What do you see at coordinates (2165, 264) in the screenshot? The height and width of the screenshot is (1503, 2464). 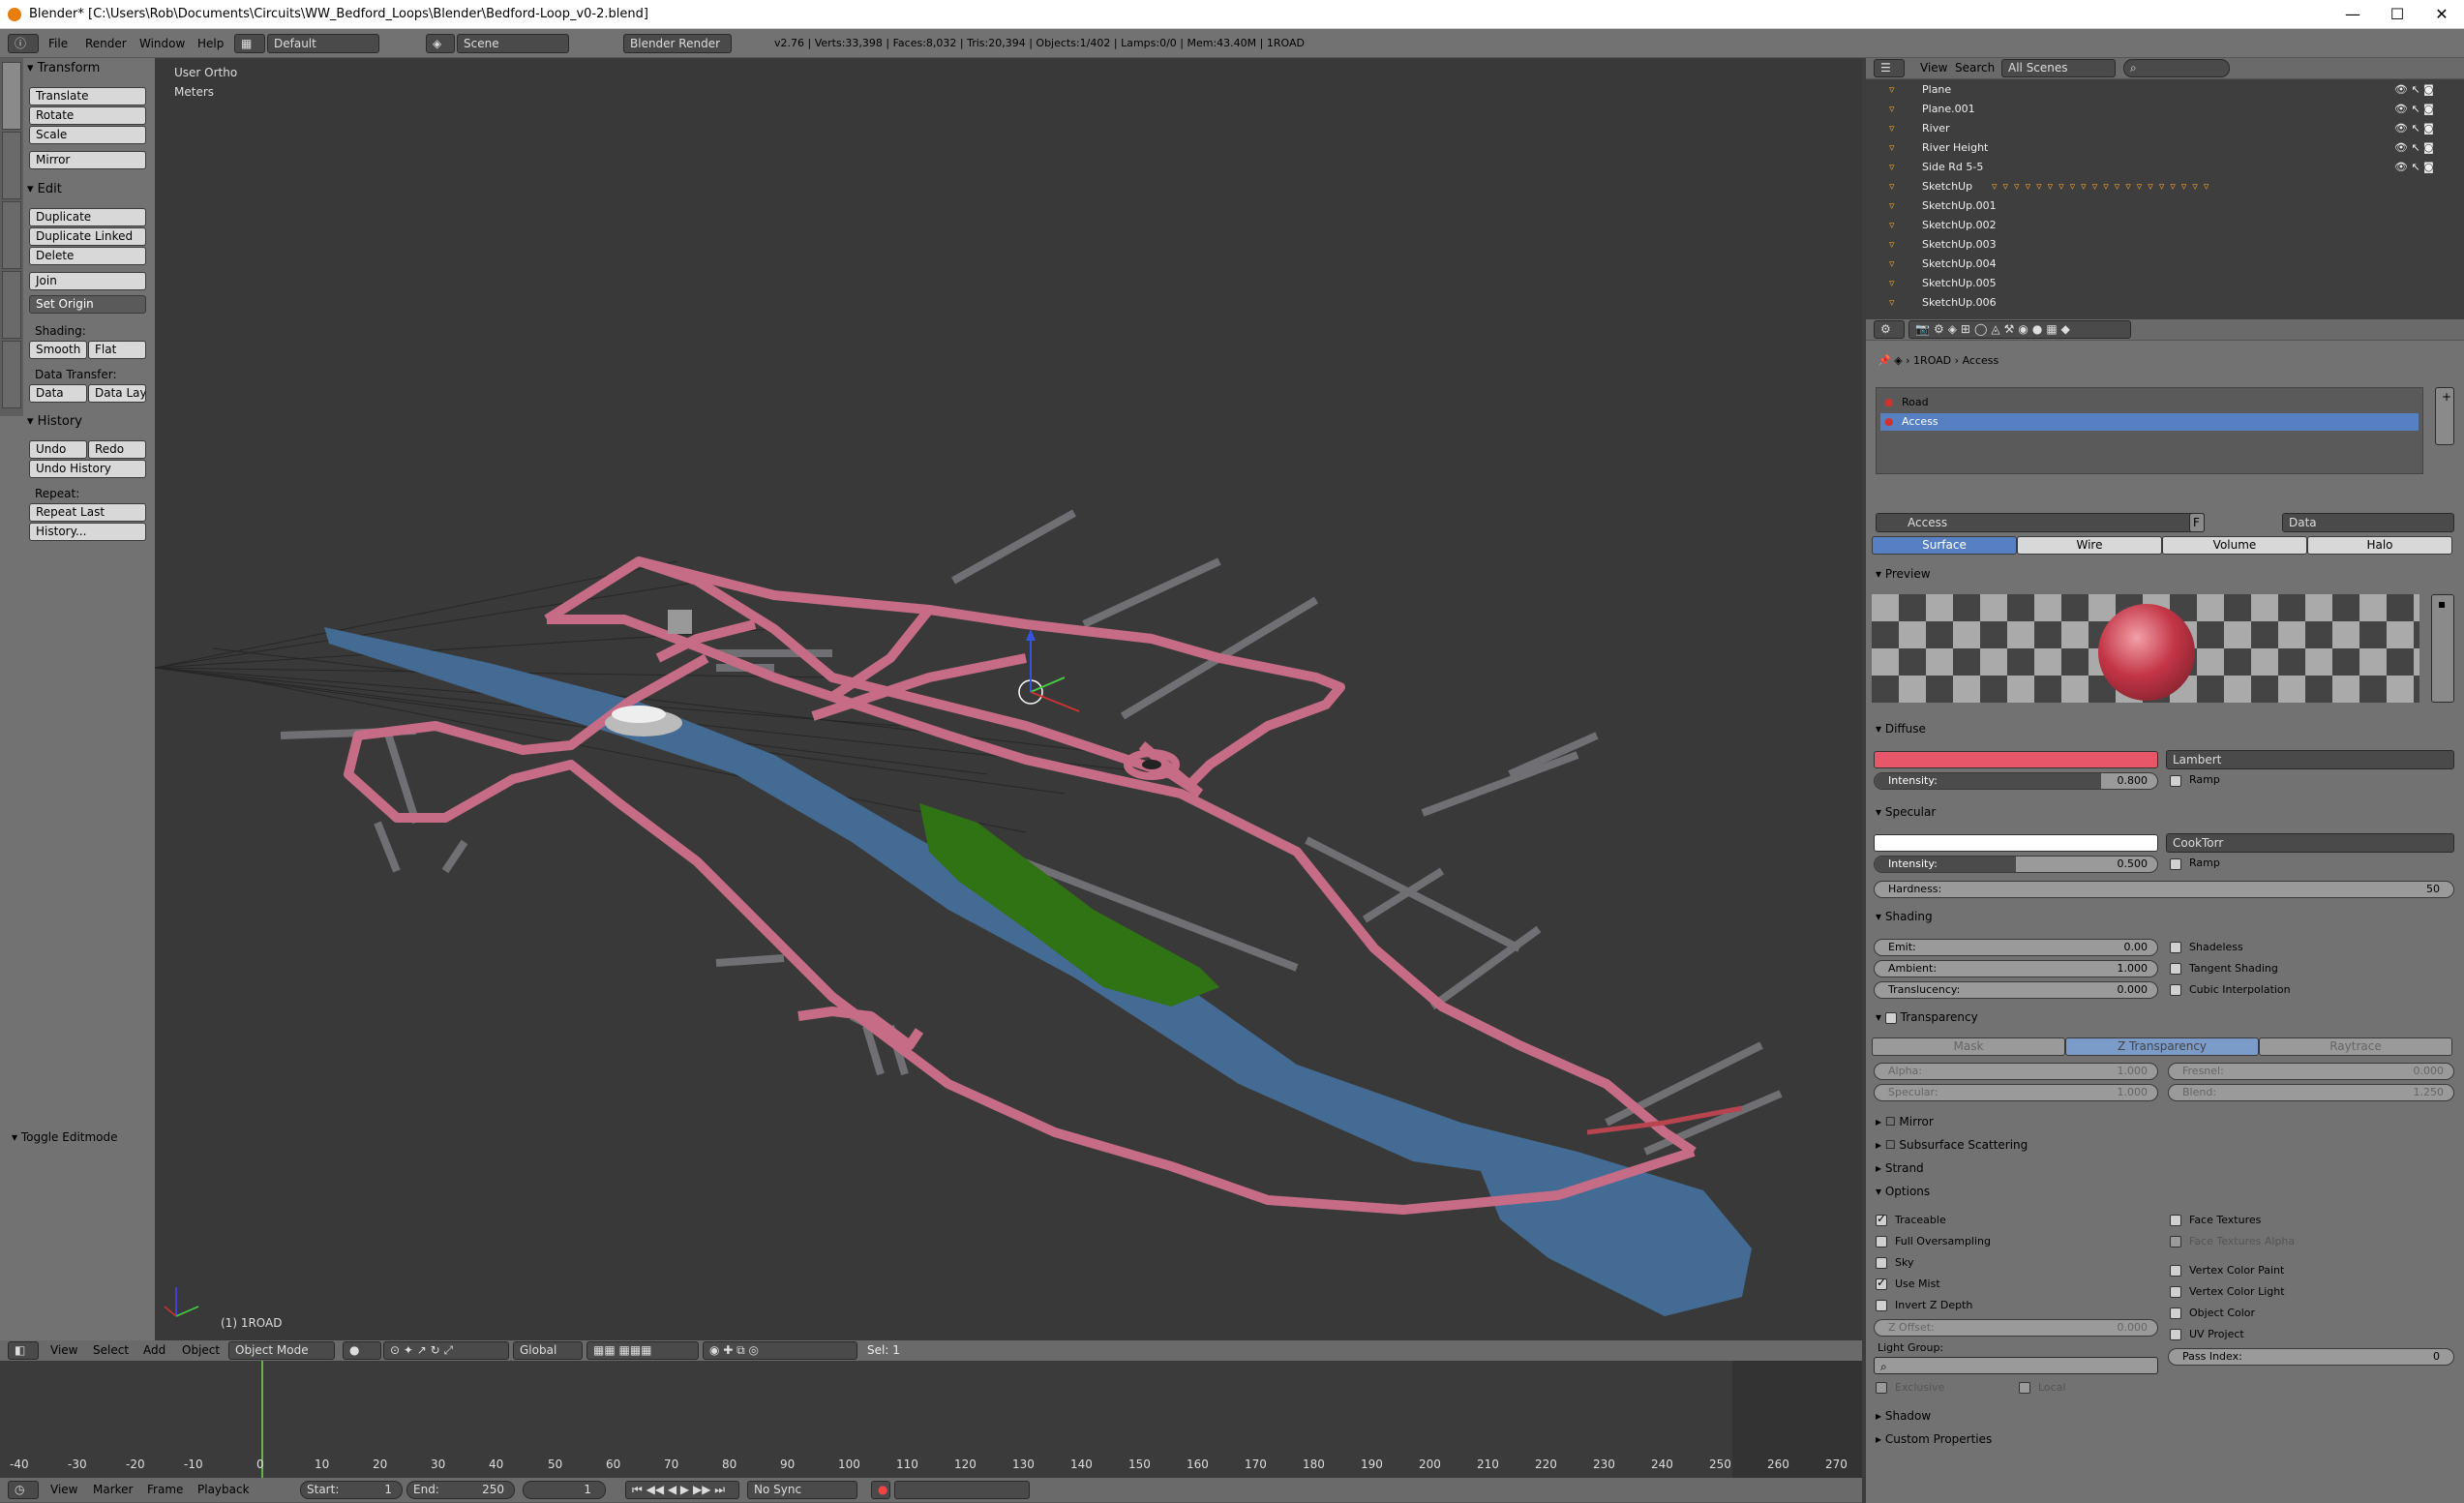 I see `outliner-row: ▿ SketchUp.004` at bounding box center [2165, 264].